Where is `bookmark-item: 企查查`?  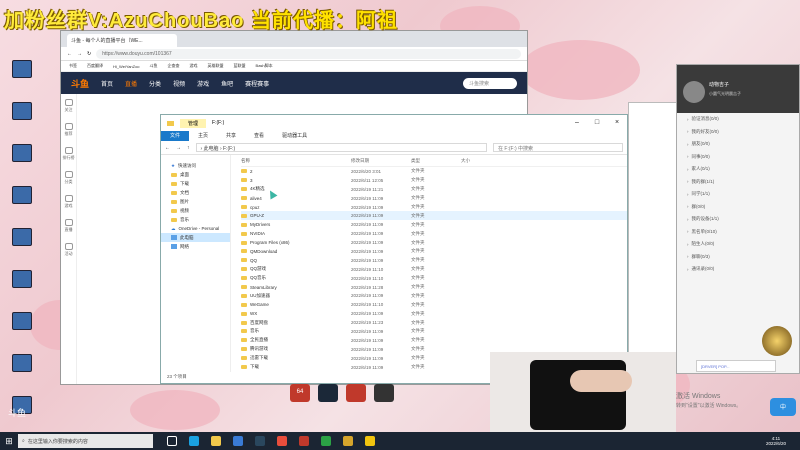 bookmark-item: 企查查 is located at coordinates (174, 66).